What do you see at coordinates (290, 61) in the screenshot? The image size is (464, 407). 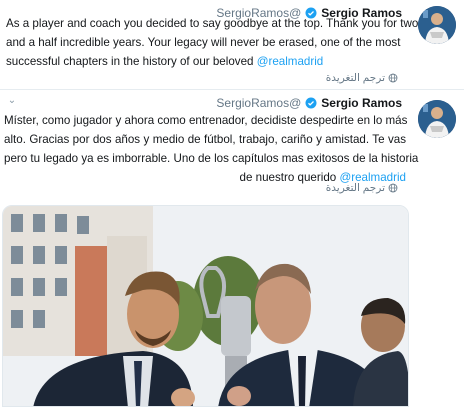 I see `mention-link: @realmadrid` at bounding box center [290, 61].